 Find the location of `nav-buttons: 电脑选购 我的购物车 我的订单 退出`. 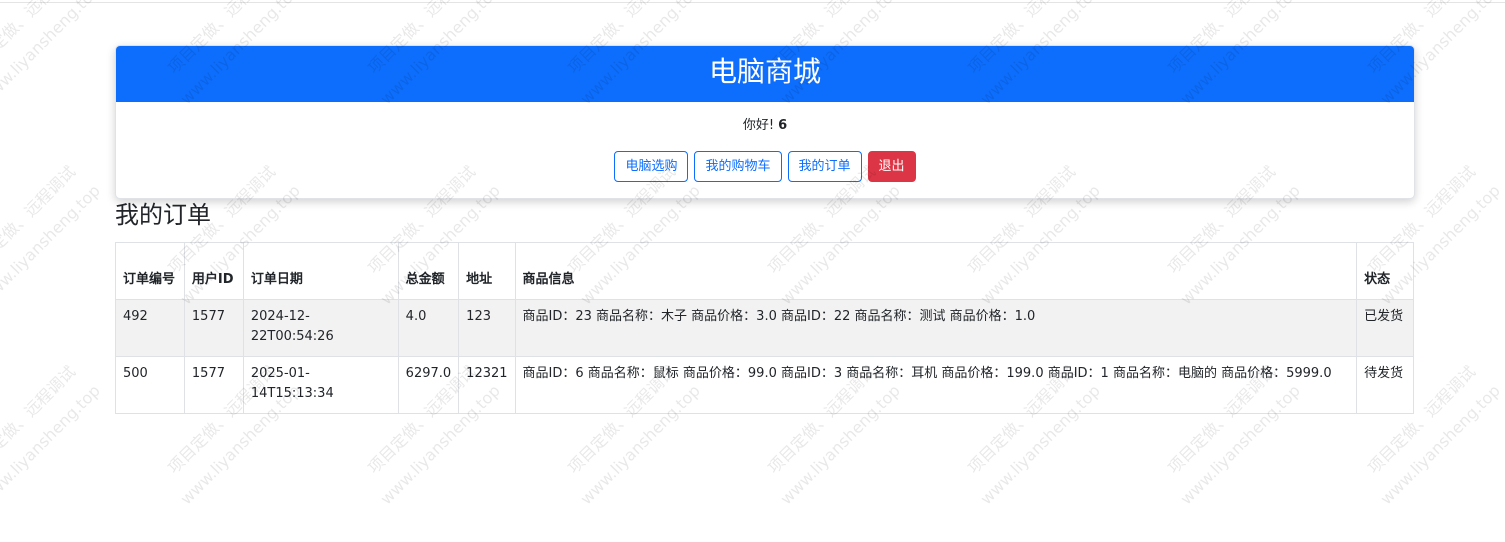

nav-buttons: 电脑选购 我的购物车 我的订单 退出 is located at coordinates (765, 166).